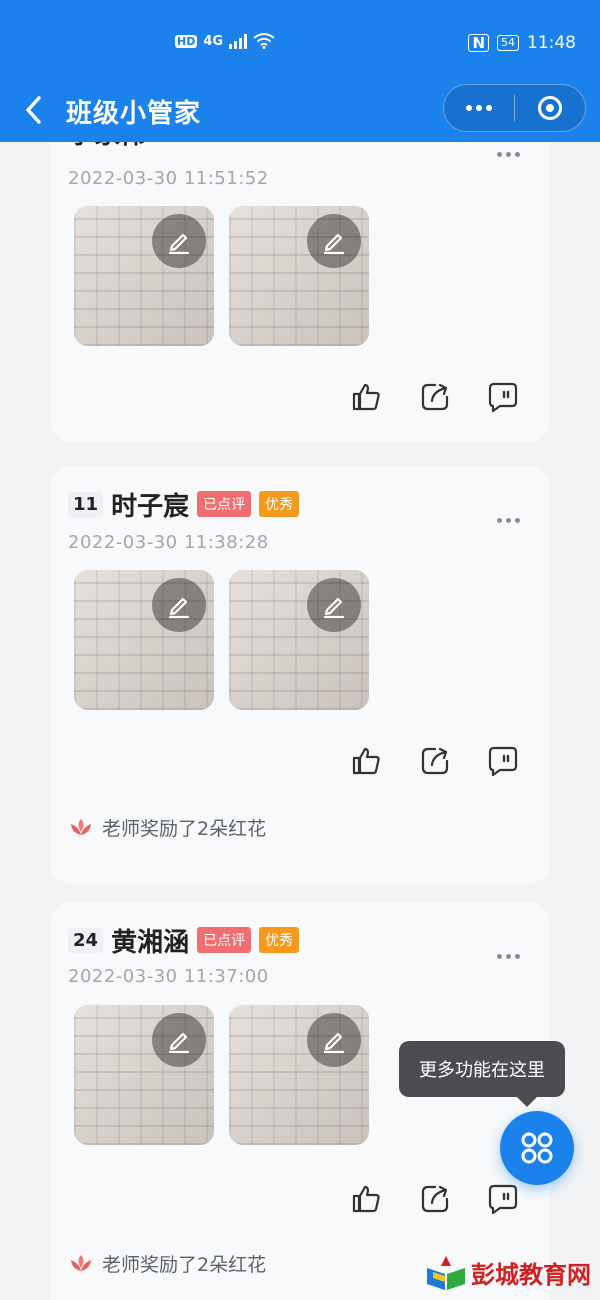 The height and width of the screenshot is (1300, 600). Describe the element at coordinates (478, 43) in the screenshot. I see `nfc-icon: N` at that location.